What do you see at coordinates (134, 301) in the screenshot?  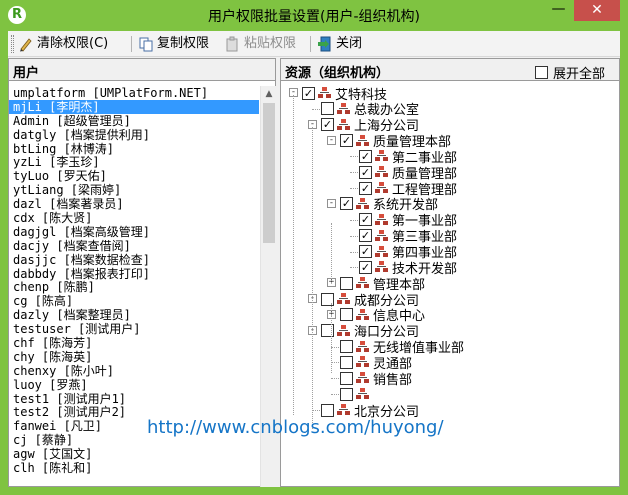 I see `user-list-item: cg [陈高]` at bounding box center [134, 301].